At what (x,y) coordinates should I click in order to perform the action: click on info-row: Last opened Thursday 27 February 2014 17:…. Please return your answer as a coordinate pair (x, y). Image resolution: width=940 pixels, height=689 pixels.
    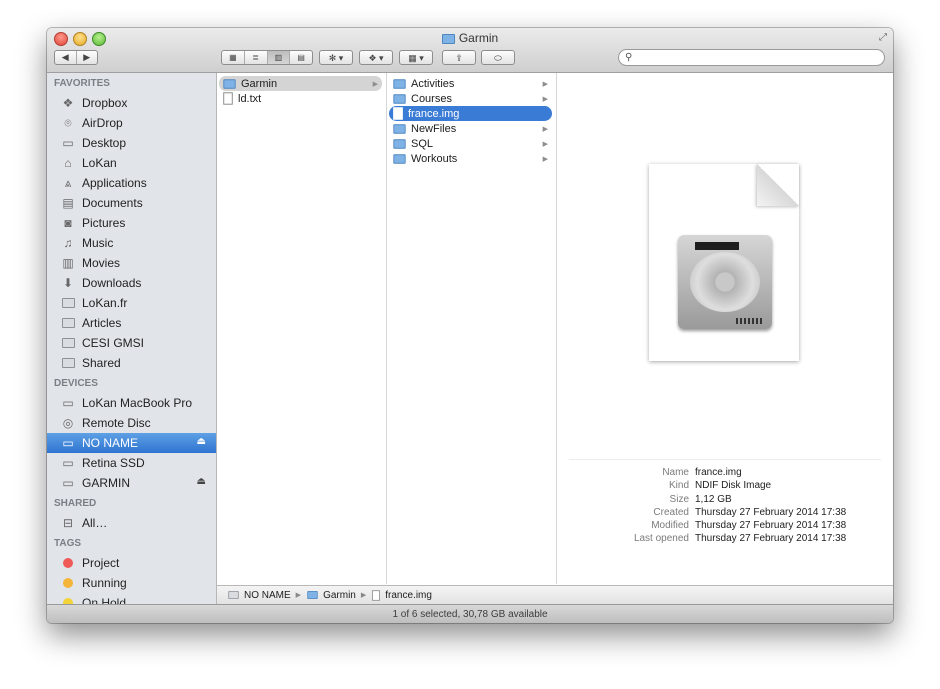
    Looking at the image, I should click on (725, 539).